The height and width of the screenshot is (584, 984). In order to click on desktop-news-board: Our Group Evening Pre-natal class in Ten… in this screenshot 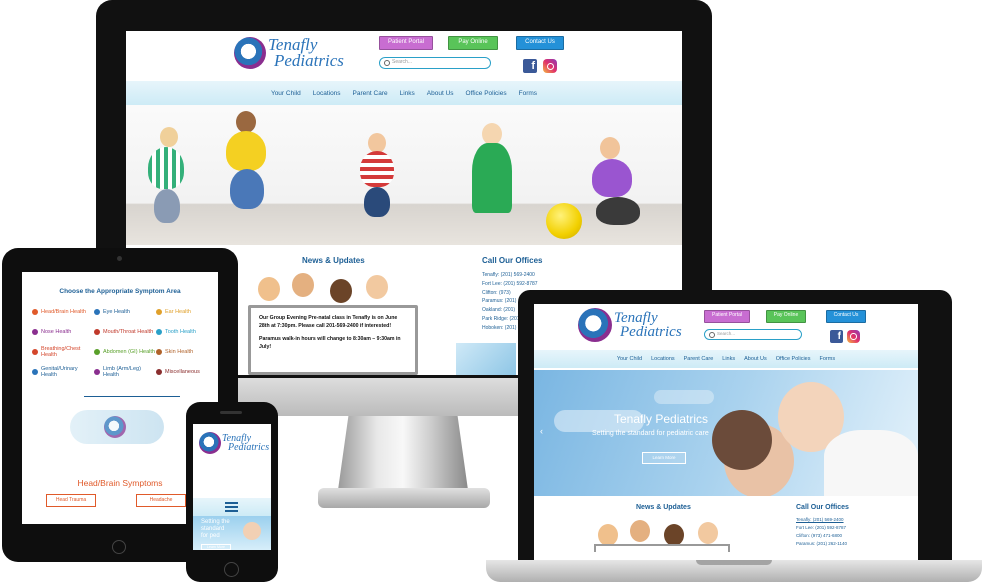, I will do `click(333, 340)`.